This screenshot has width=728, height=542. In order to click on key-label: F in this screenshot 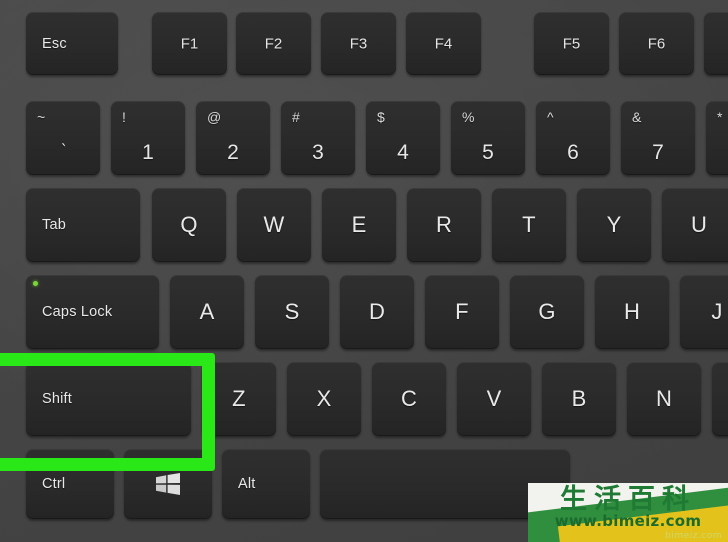, I will do `click(462, 311)`.